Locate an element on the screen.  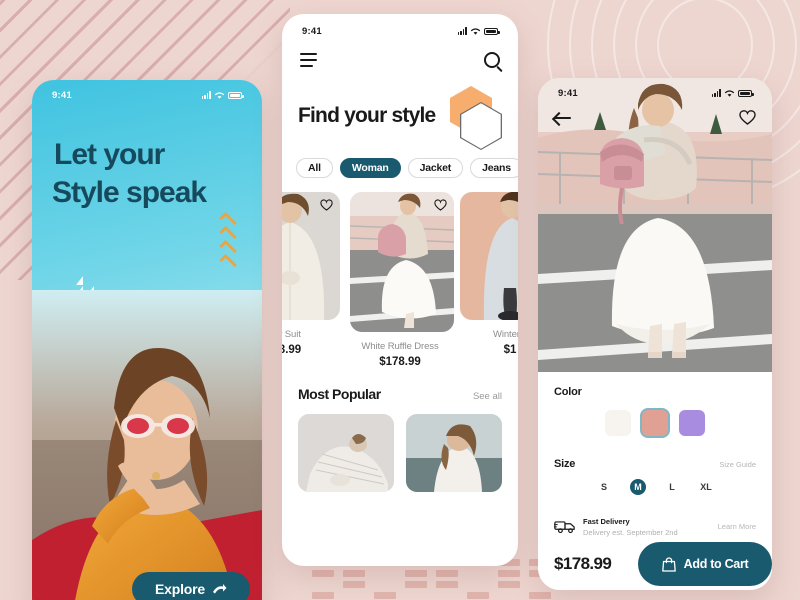
chip-label: Woman is located at coordinates (370, 168).